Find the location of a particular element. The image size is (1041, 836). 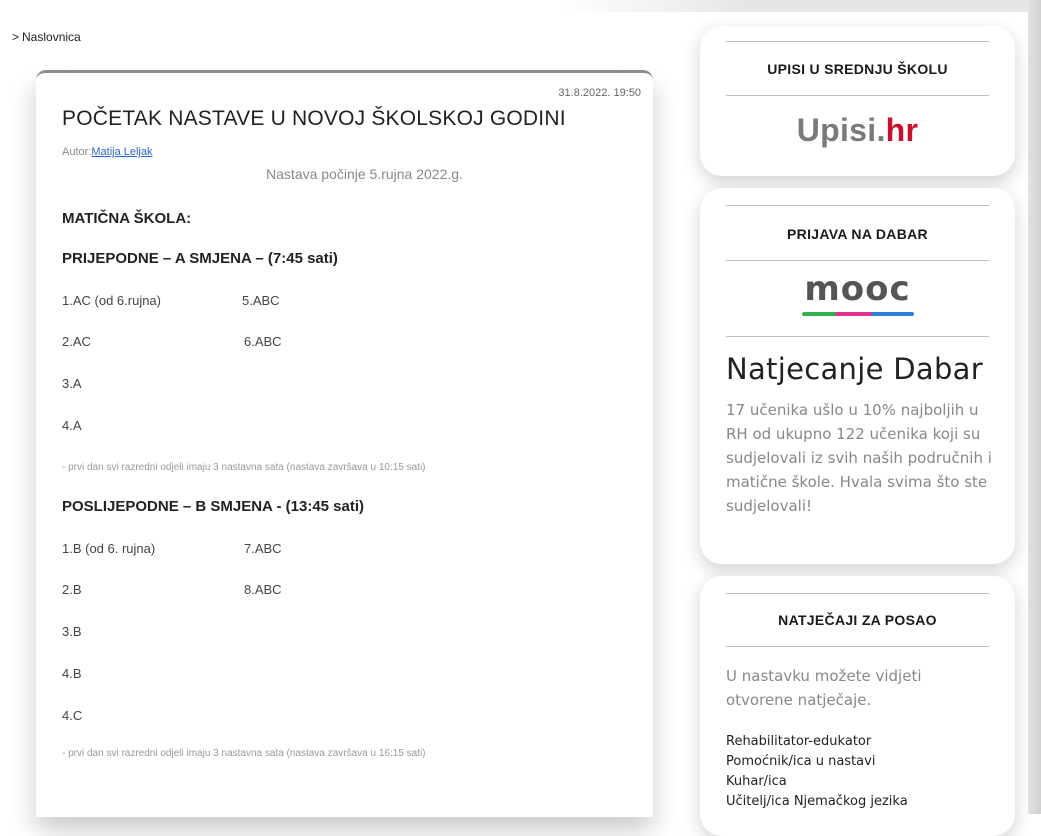

shift-b-heading: POSLIJEPODNE – B SMJENA - (13:45 sati) is located at coordinates (213, 506).